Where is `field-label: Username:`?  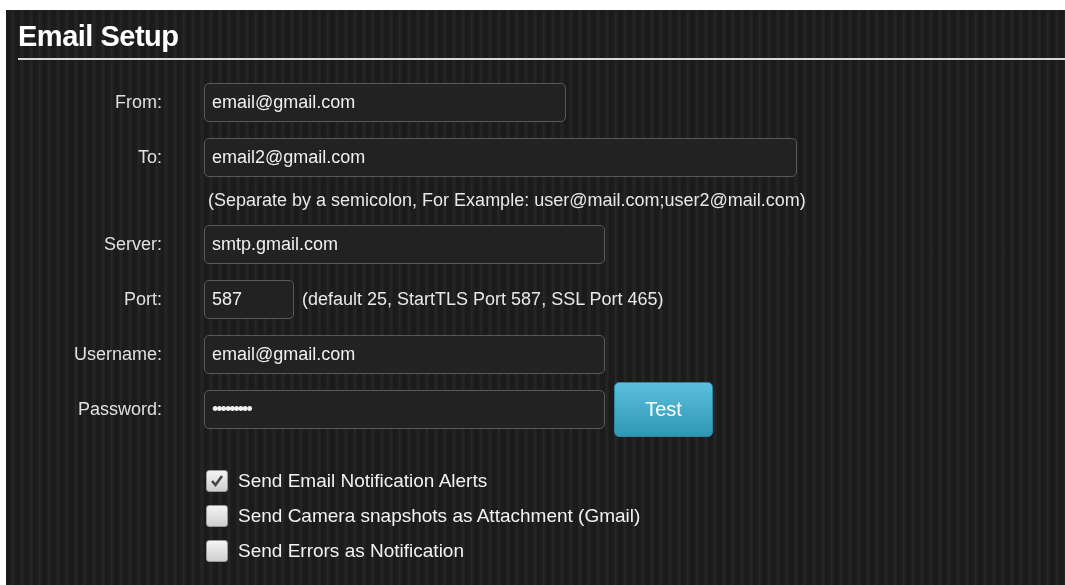
field-label: Username: is located at coordinates (117, 354).